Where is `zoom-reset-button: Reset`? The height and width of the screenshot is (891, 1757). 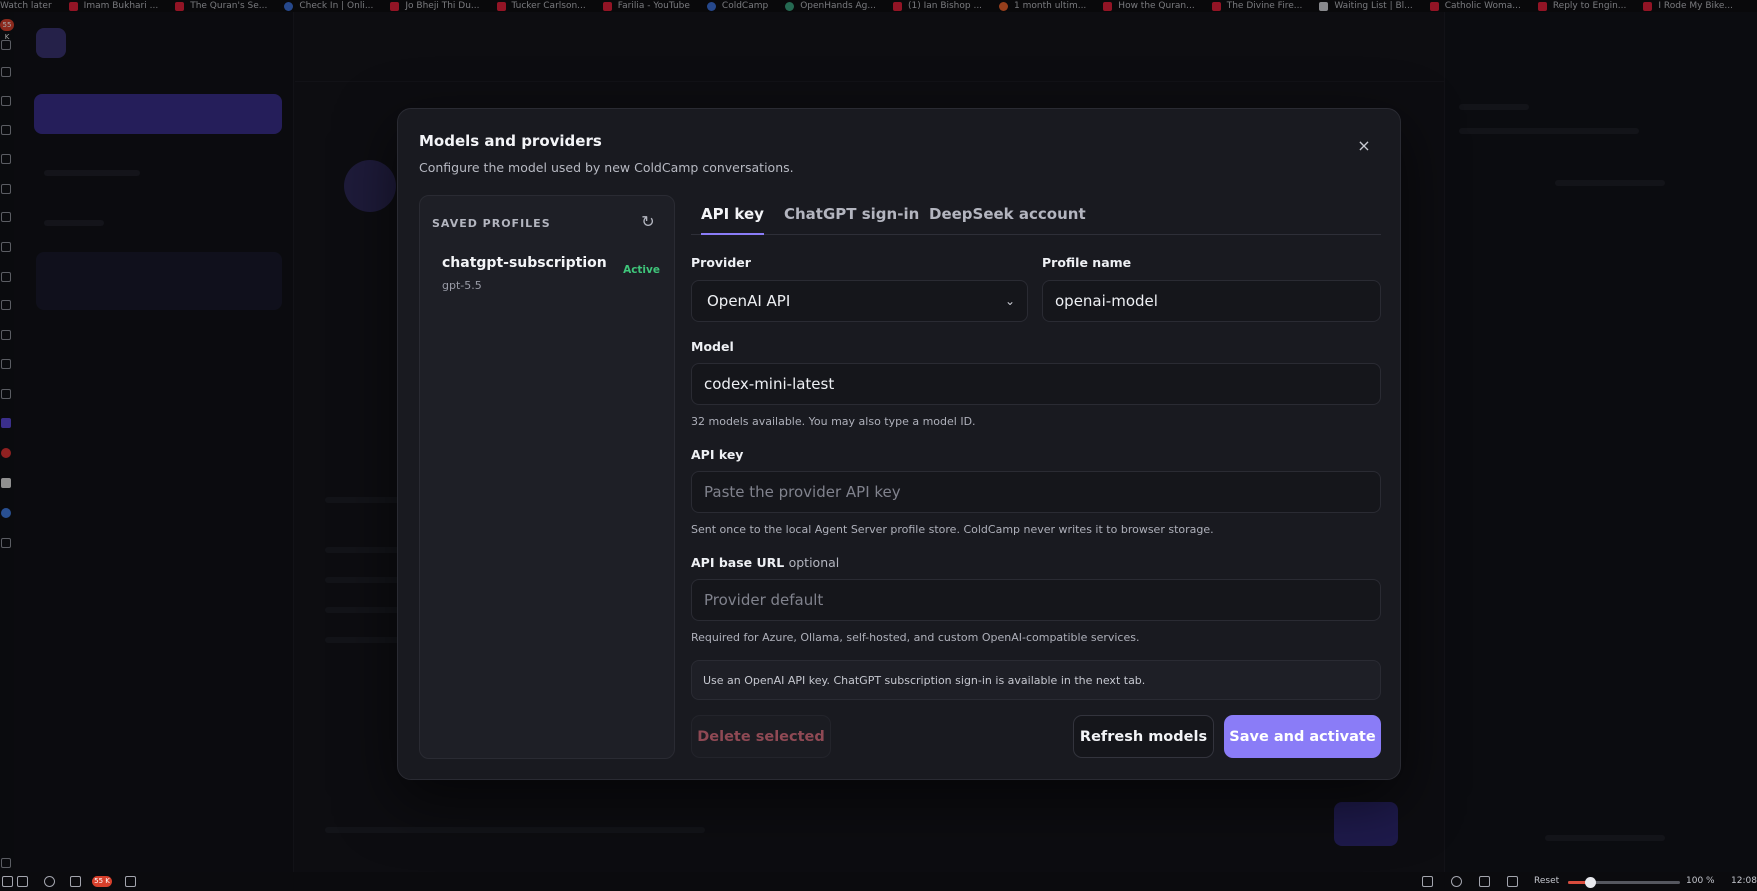
zoom-reset-button: Reset is located at coordinates (1546, 881).